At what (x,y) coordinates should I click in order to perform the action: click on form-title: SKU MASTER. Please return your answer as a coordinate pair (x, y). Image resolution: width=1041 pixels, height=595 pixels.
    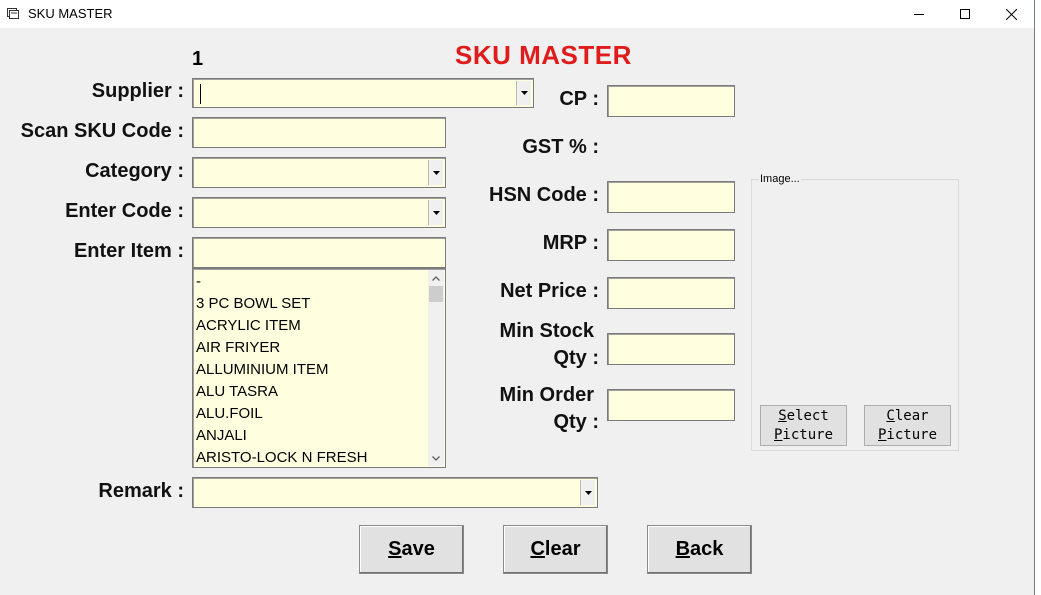
    Looking at the image, I should click on (543, 55).